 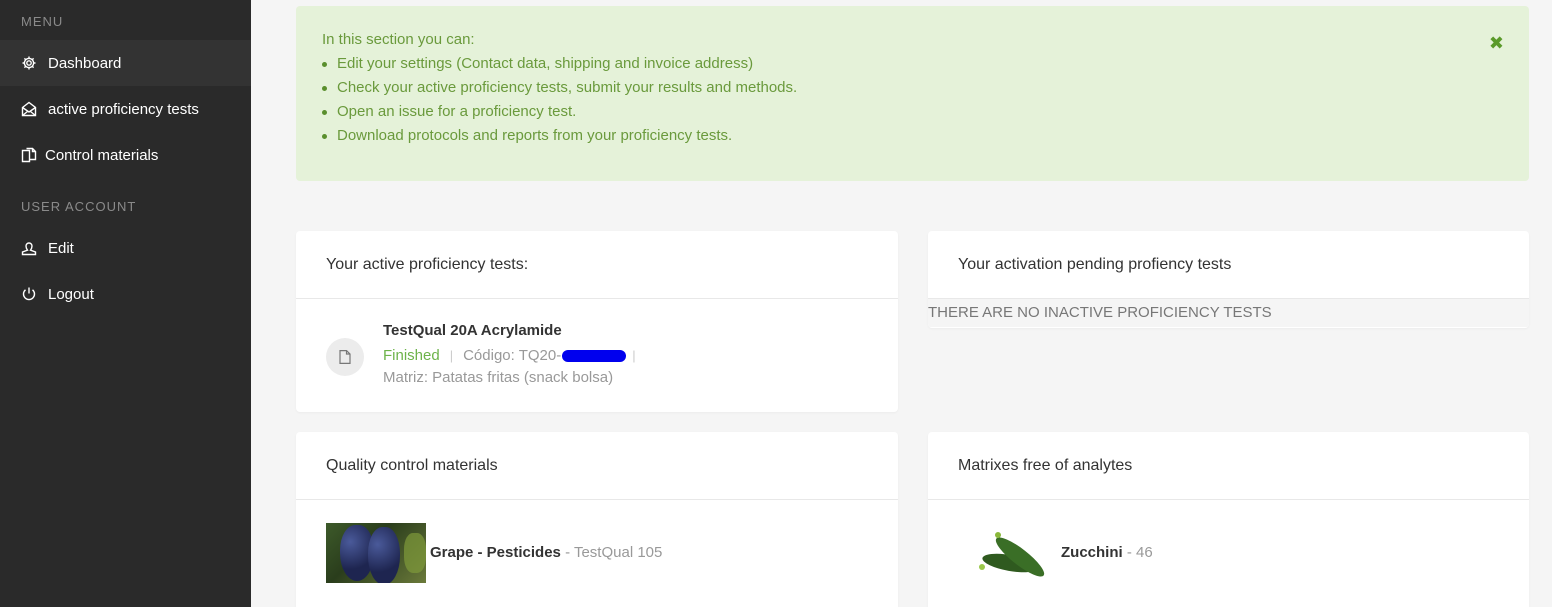 What do you see at coordinates (125, 248) in the screenshot?
I see `sidebar-item-edit: Edit` at bounding box center [125, 248].